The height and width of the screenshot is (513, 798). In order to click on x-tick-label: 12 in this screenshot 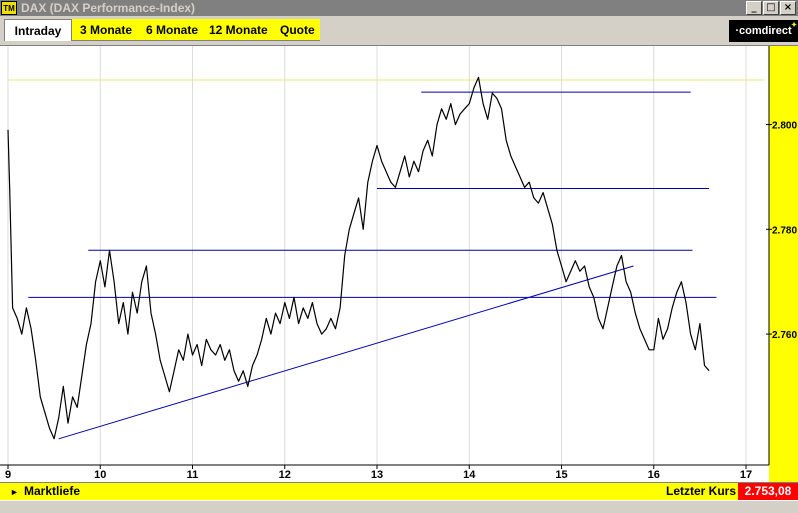, I will do `click(285, 475)`.